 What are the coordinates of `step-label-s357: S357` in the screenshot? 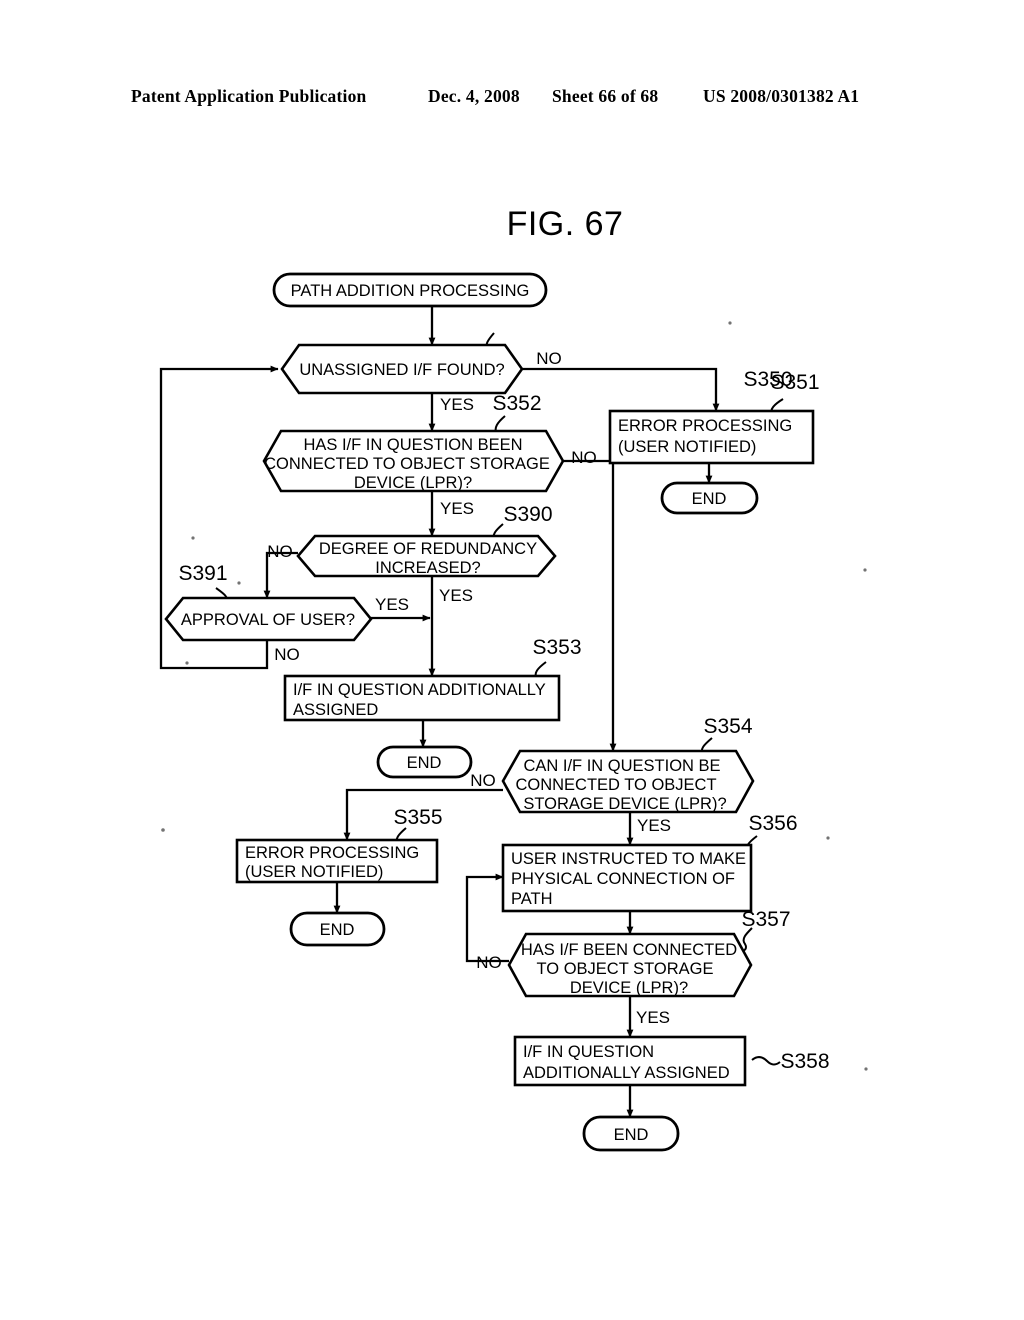 It's located at (765, 919).